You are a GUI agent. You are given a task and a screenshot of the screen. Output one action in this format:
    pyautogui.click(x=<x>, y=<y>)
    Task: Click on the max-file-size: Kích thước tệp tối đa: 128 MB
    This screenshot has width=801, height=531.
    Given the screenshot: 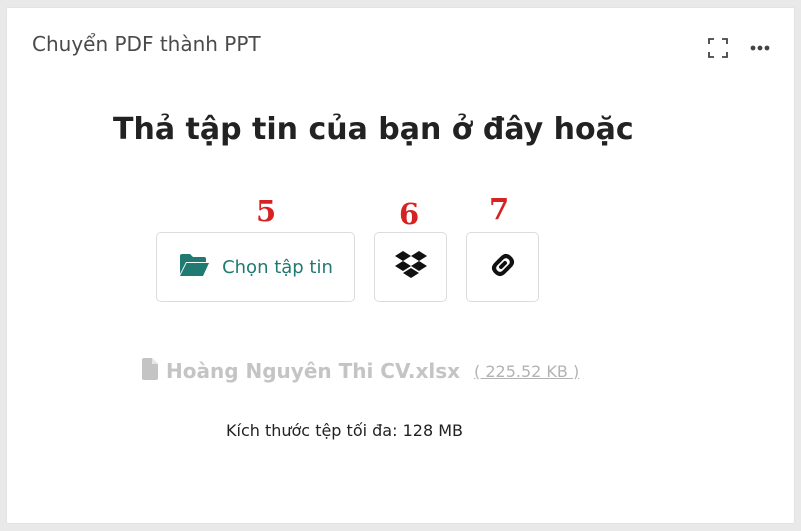 What is the action you would take?
    pyautogui.click(x=344, y=430)
    